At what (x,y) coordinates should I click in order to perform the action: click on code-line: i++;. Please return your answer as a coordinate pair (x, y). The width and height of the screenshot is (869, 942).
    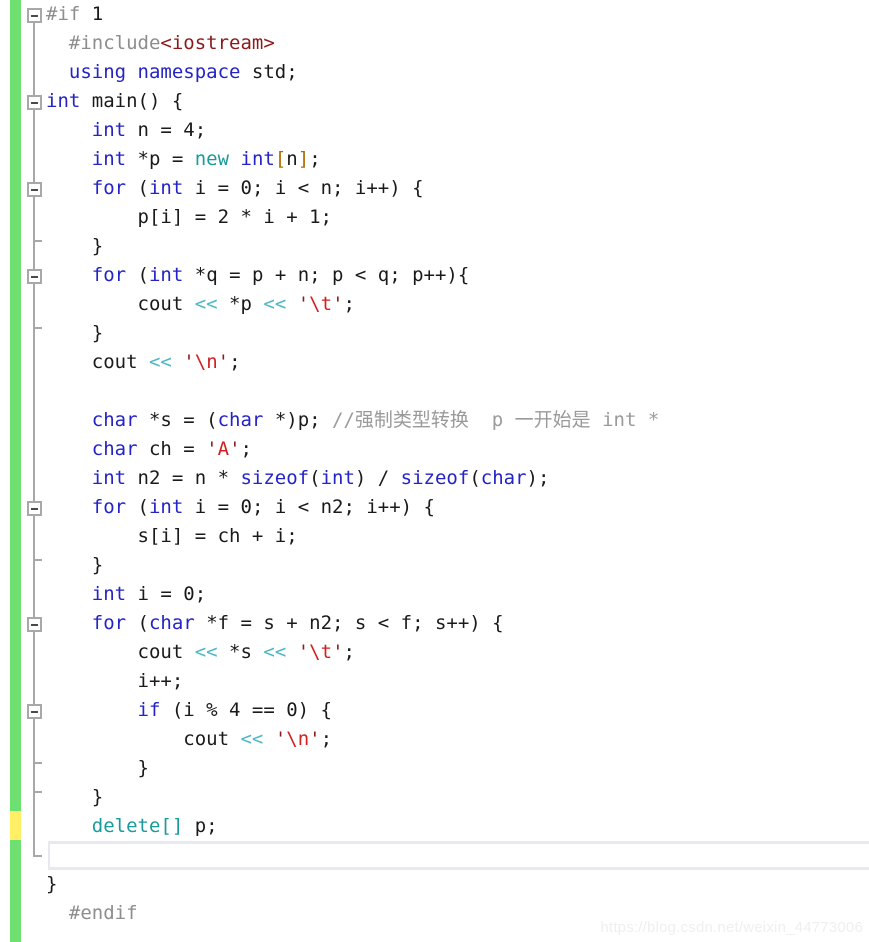
    Looking at the image, I should click on (457, 681).